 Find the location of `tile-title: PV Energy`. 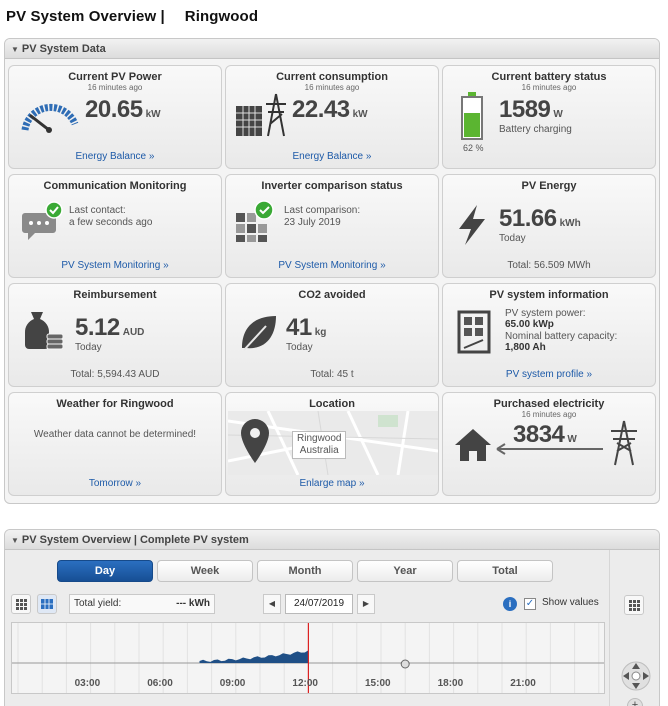

tile-title: PV Energy is located at coordinates (549, 186).